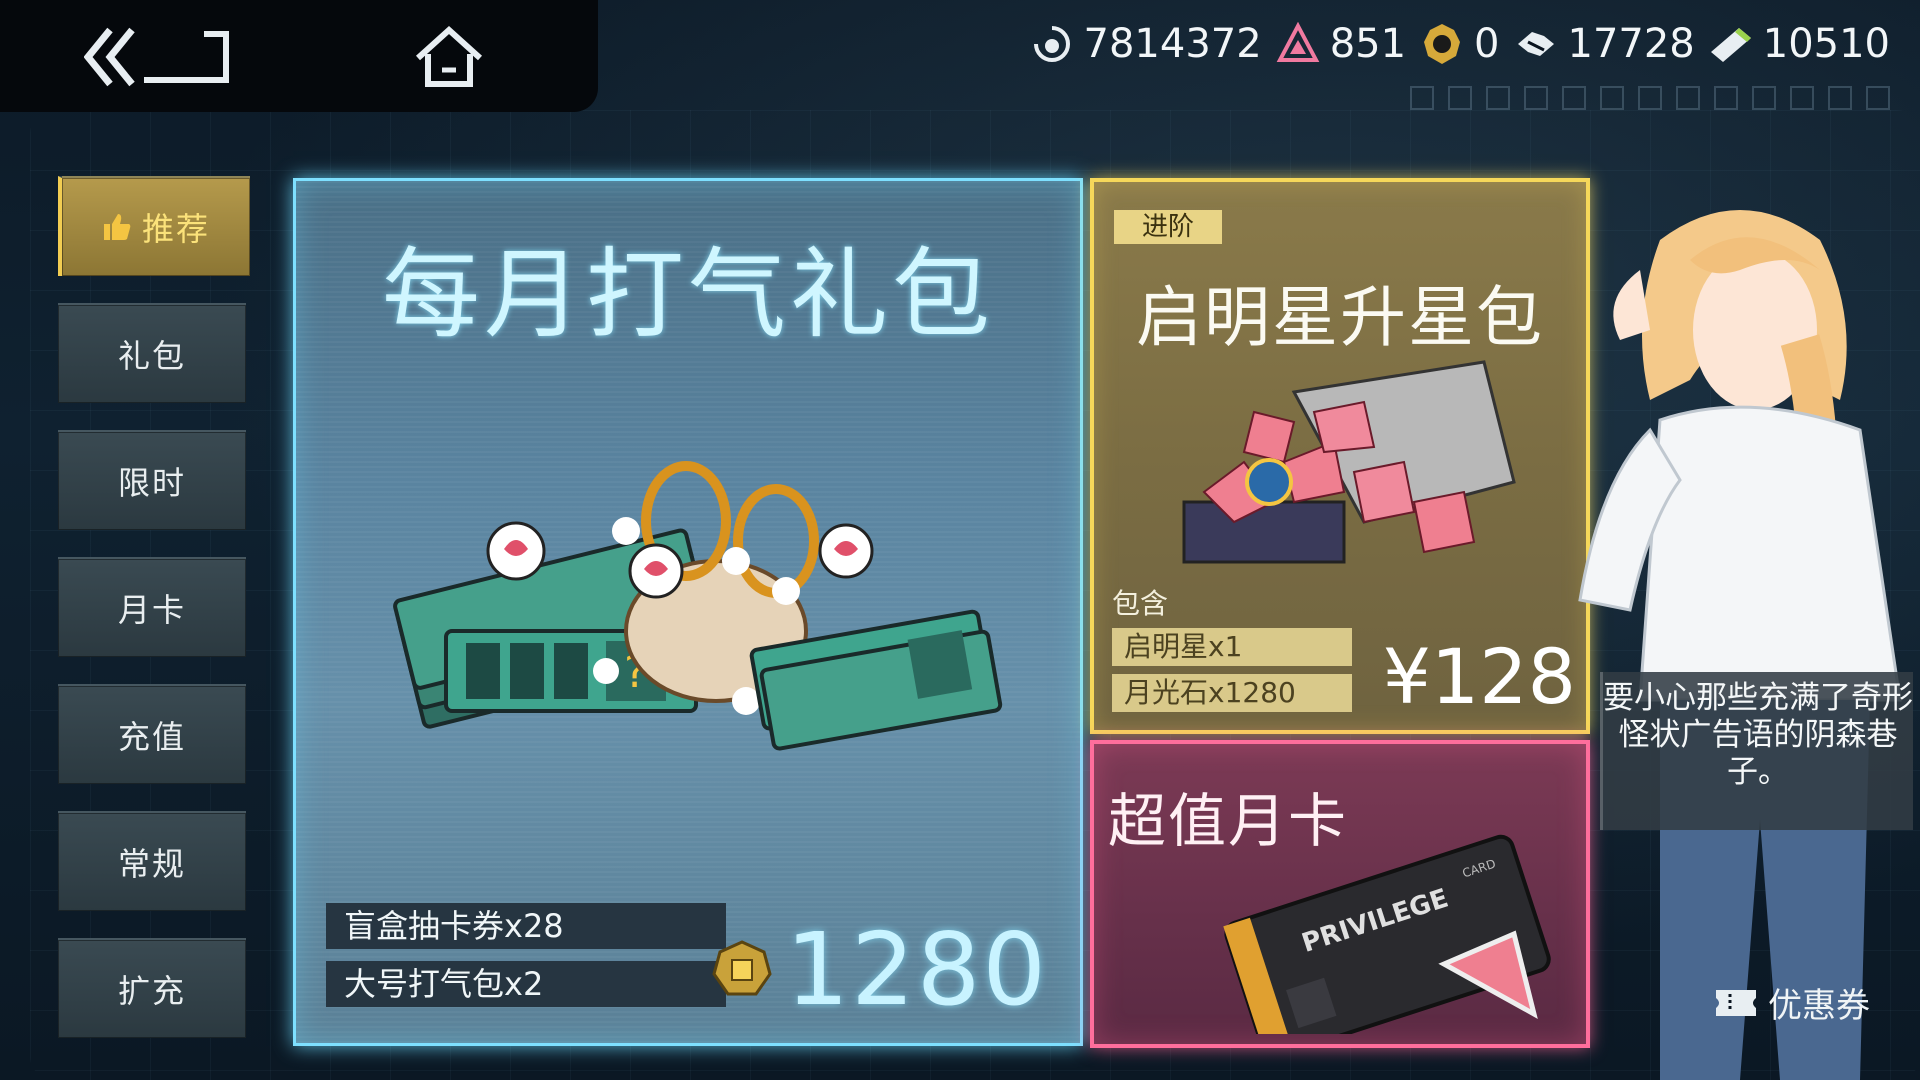 The image size is (1920, 1080). I want to click on back-button, so click(158, 57).